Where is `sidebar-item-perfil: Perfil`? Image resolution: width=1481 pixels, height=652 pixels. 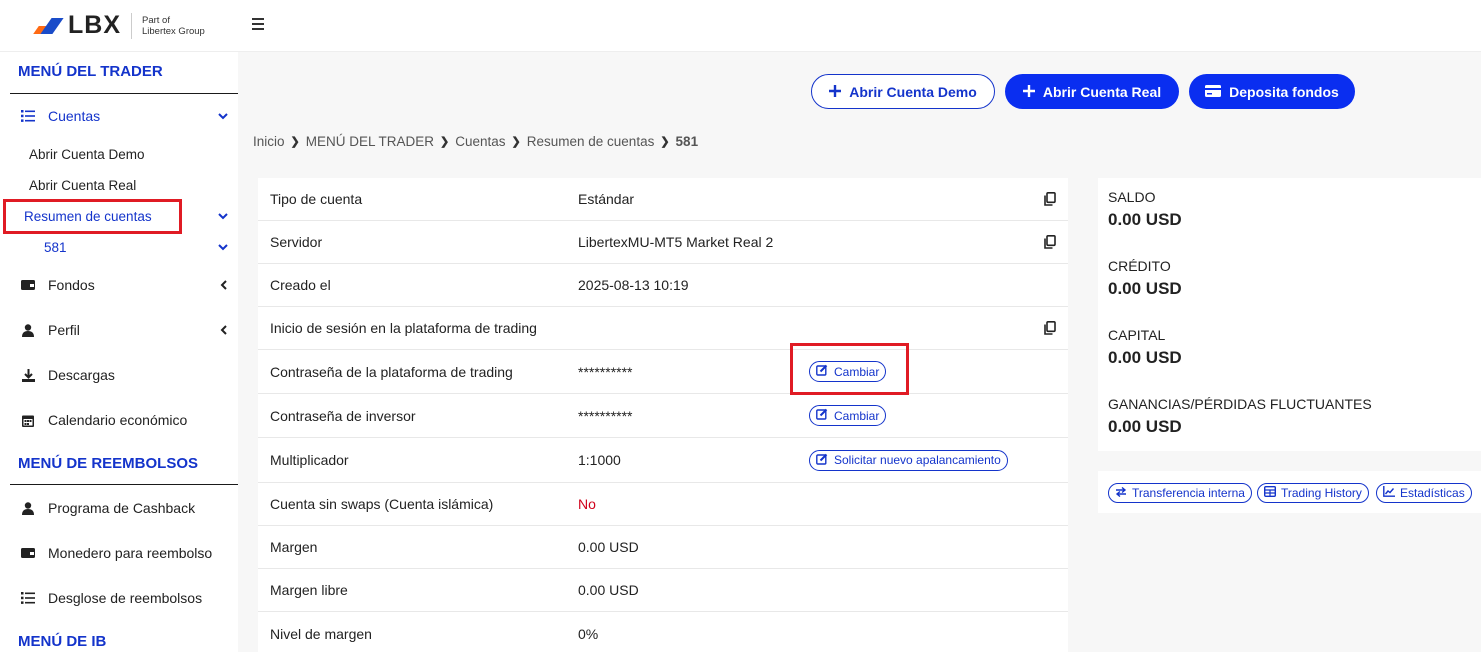 sidebar-item-perfil: Perfil is located at coordinates (119, 330).